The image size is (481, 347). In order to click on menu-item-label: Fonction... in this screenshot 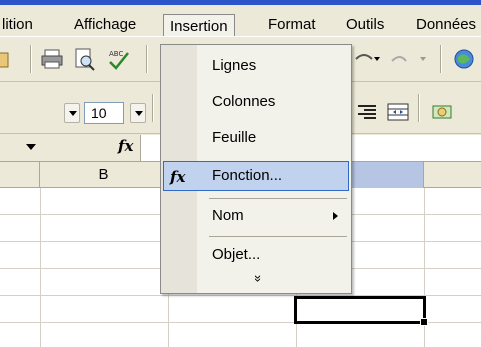, I will do `click(247, 175)`.